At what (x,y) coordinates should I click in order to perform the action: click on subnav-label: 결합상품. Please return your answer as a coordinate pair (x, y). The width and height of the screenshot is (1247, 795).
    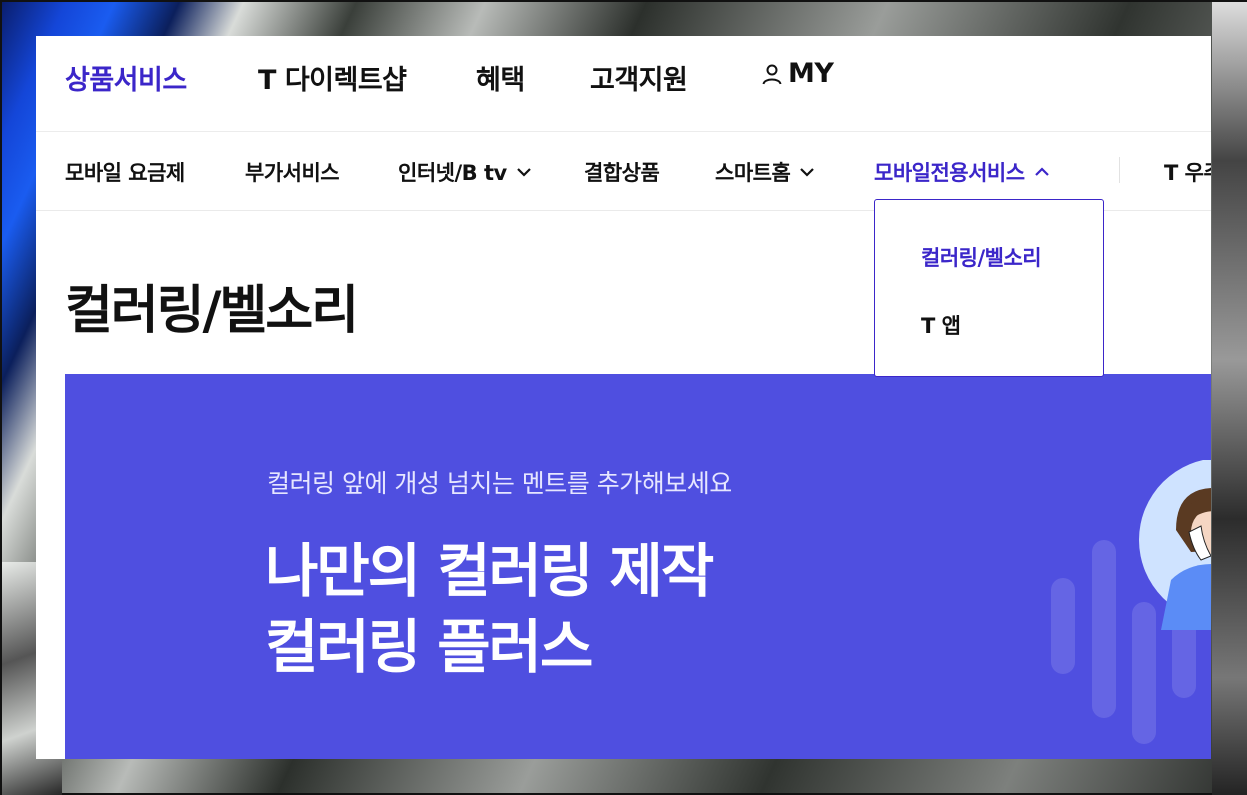
    Looking at the image, I should click on (622, 173).